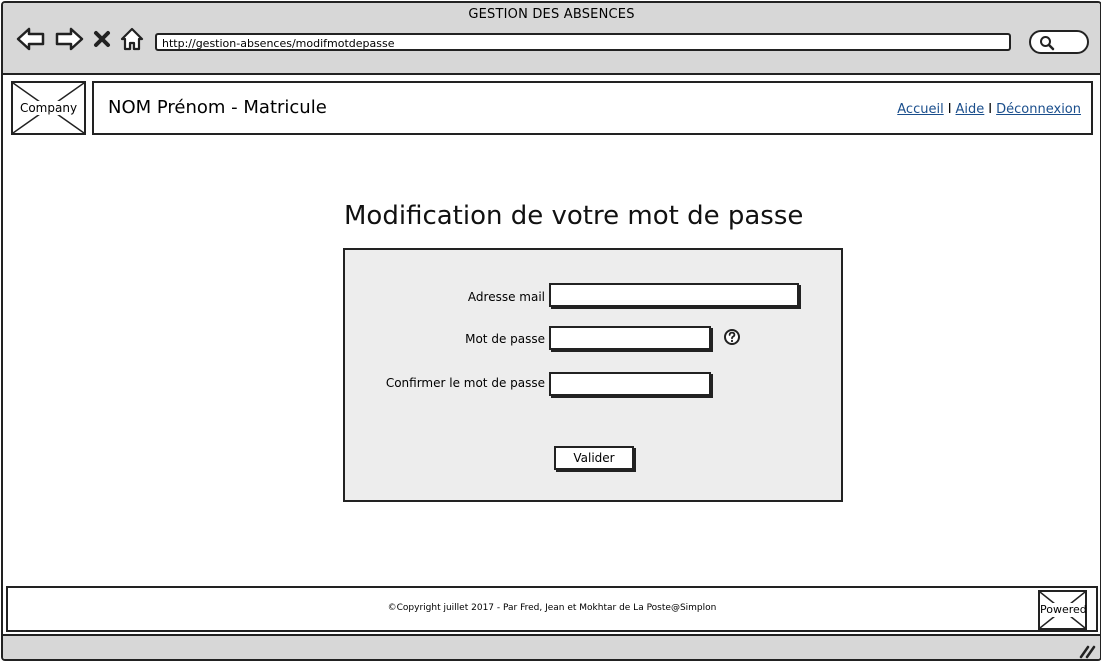  What do you see at coordinates (102, 39) in the screenshot?
I see `close-icon` at bounding box center [102, 39].